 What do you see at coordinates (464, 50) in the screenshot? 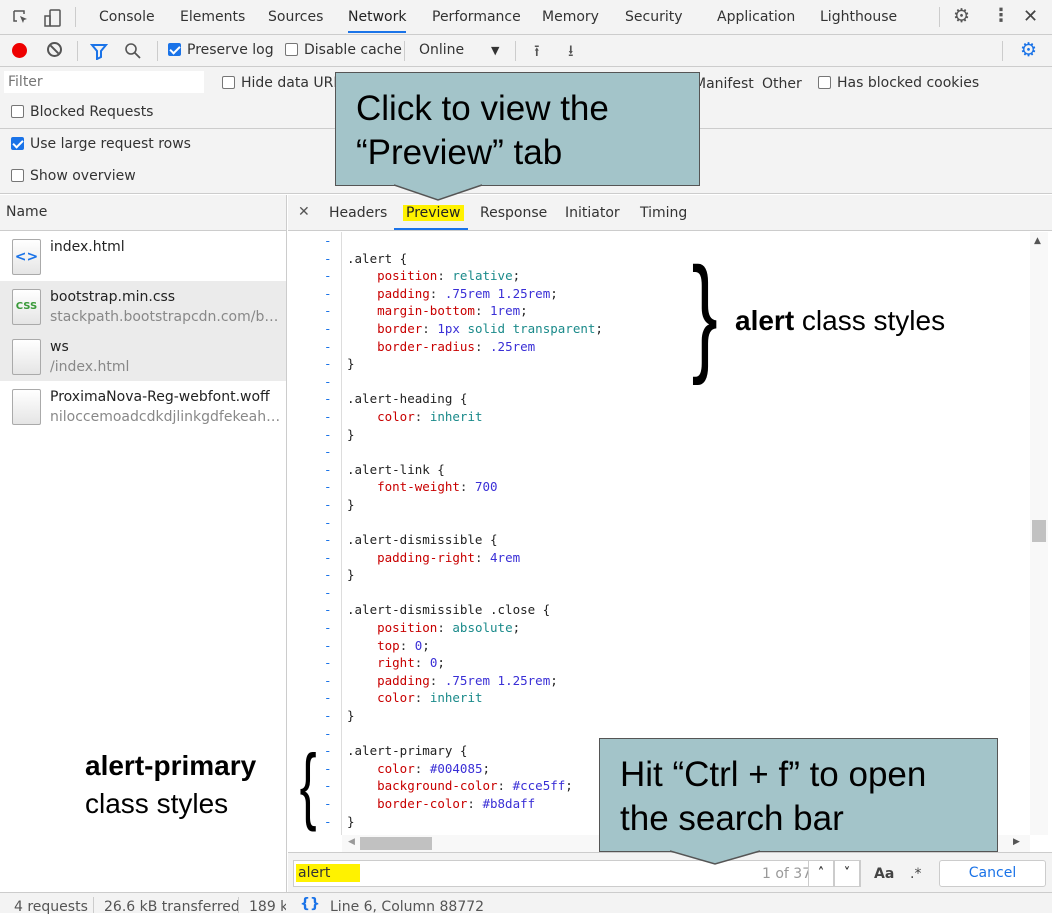
I see `throttling-select: Online ▼` at bounding box center [464, 50].